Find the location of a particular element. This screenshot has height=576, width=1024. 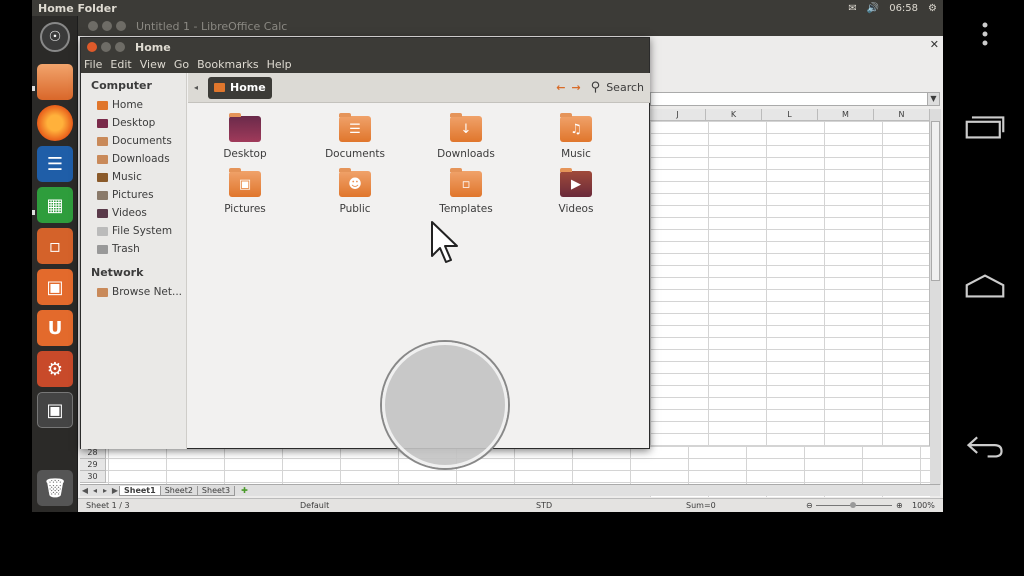

column-header: J is located at coordinates (678, 114).